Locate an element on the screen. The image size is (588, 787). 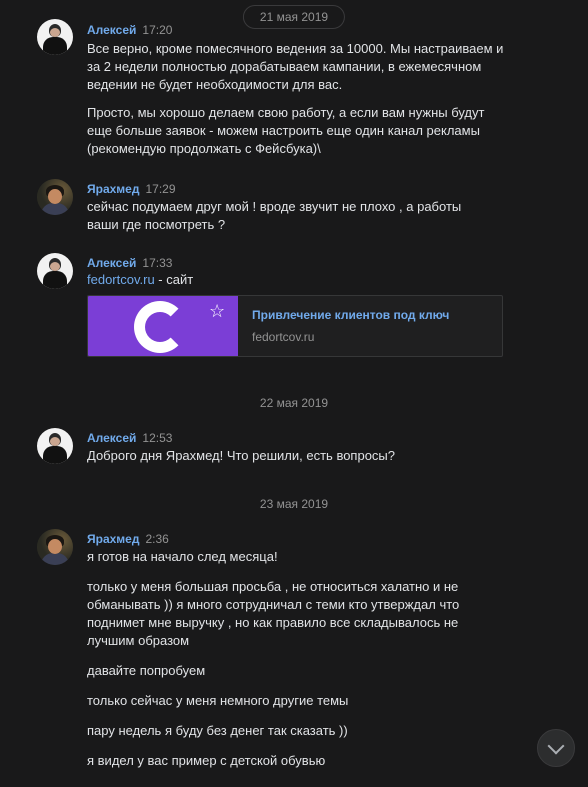
star-outline-icon: ☆ is located at coordinates (217, 311).